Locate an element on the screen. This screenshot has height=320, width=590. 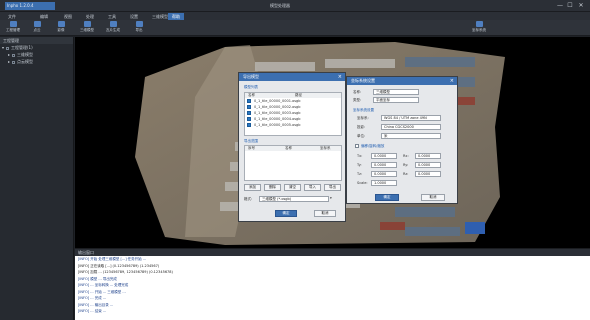
export-range-table: 序号 名称 坐标系 is located at coordinates (293, 163).